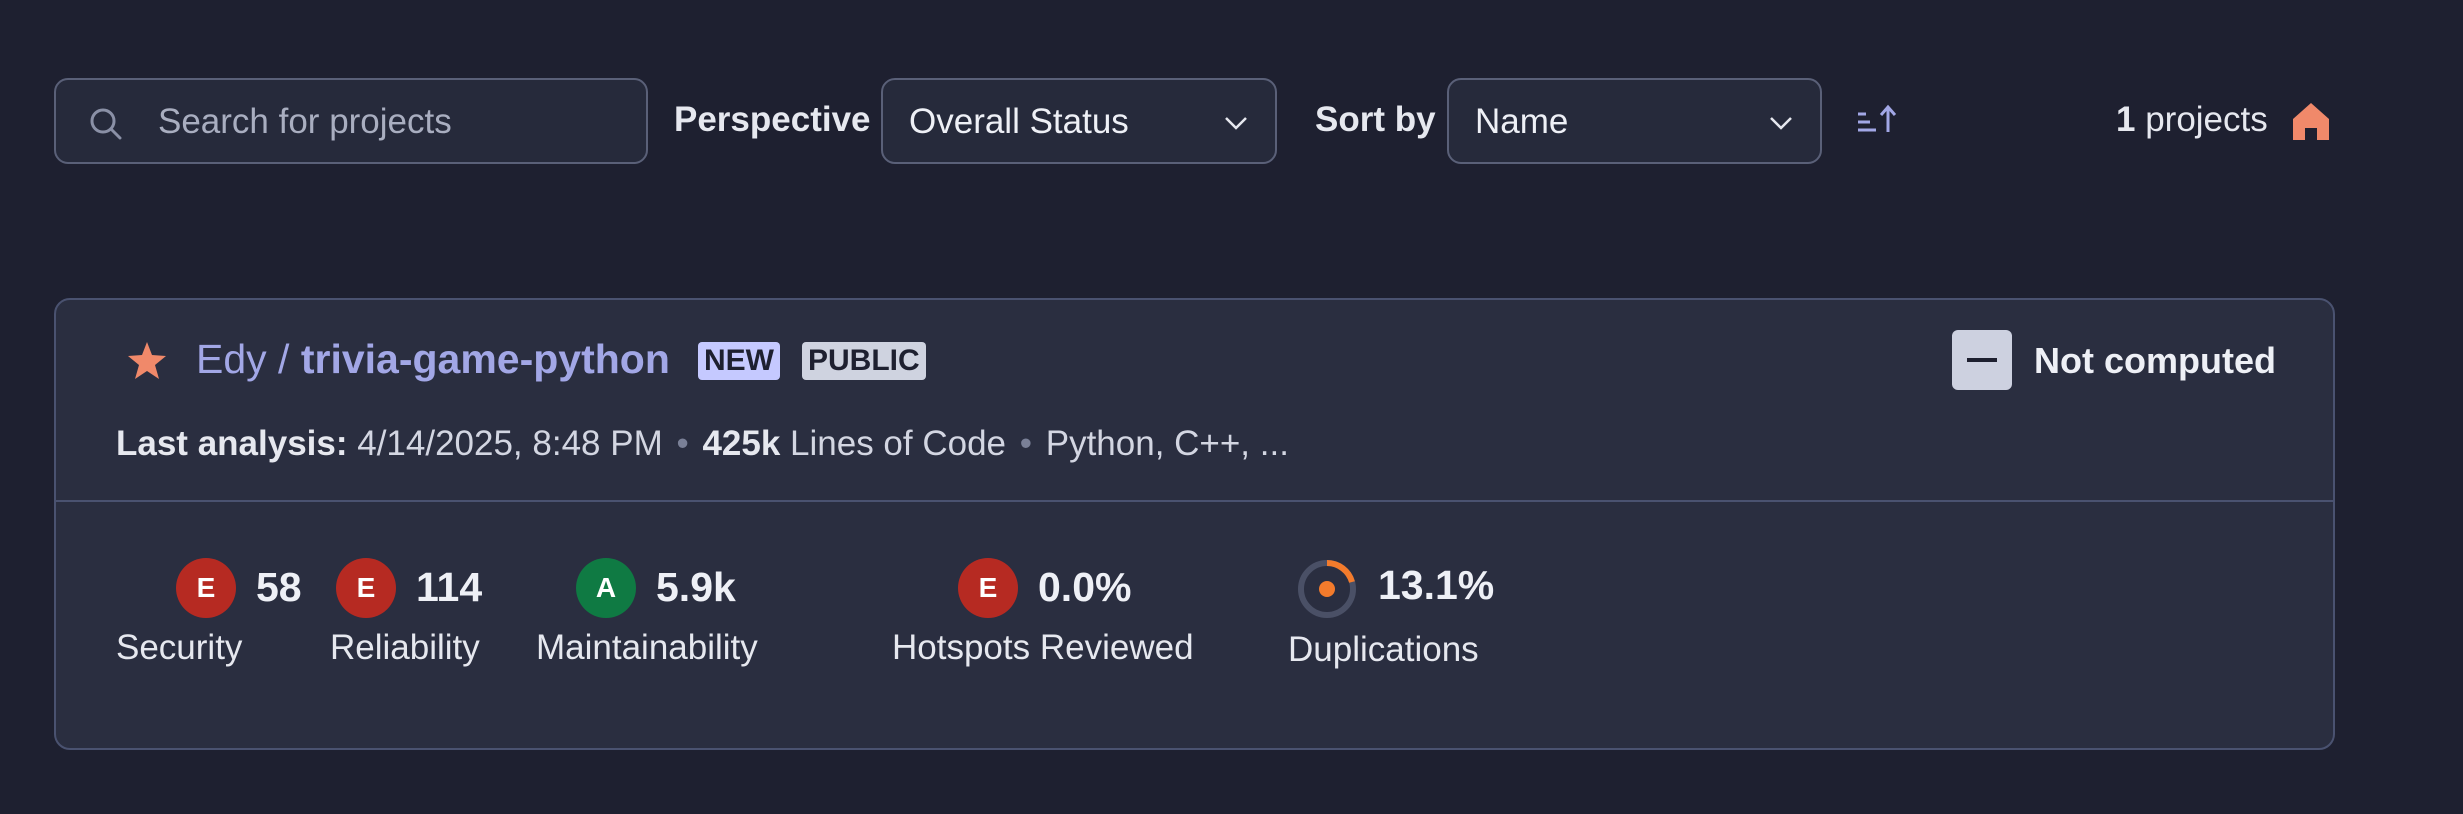  Describe the element at coordinates (772, 119) in the screenshot. I see `perspective-label: Perspective` at that location.